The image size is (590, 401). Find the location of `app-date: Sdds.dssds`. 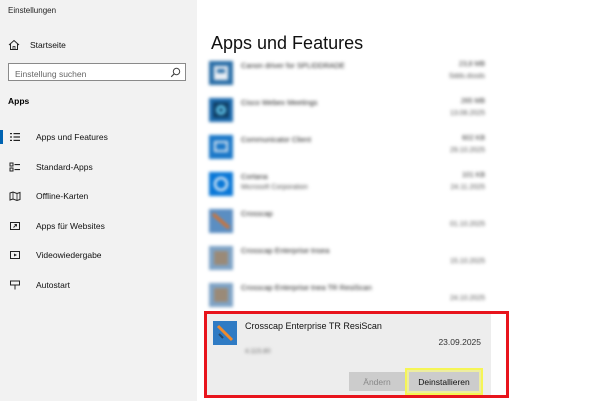

app-date: Sdds.dssds is located at coordinates (466, 76).